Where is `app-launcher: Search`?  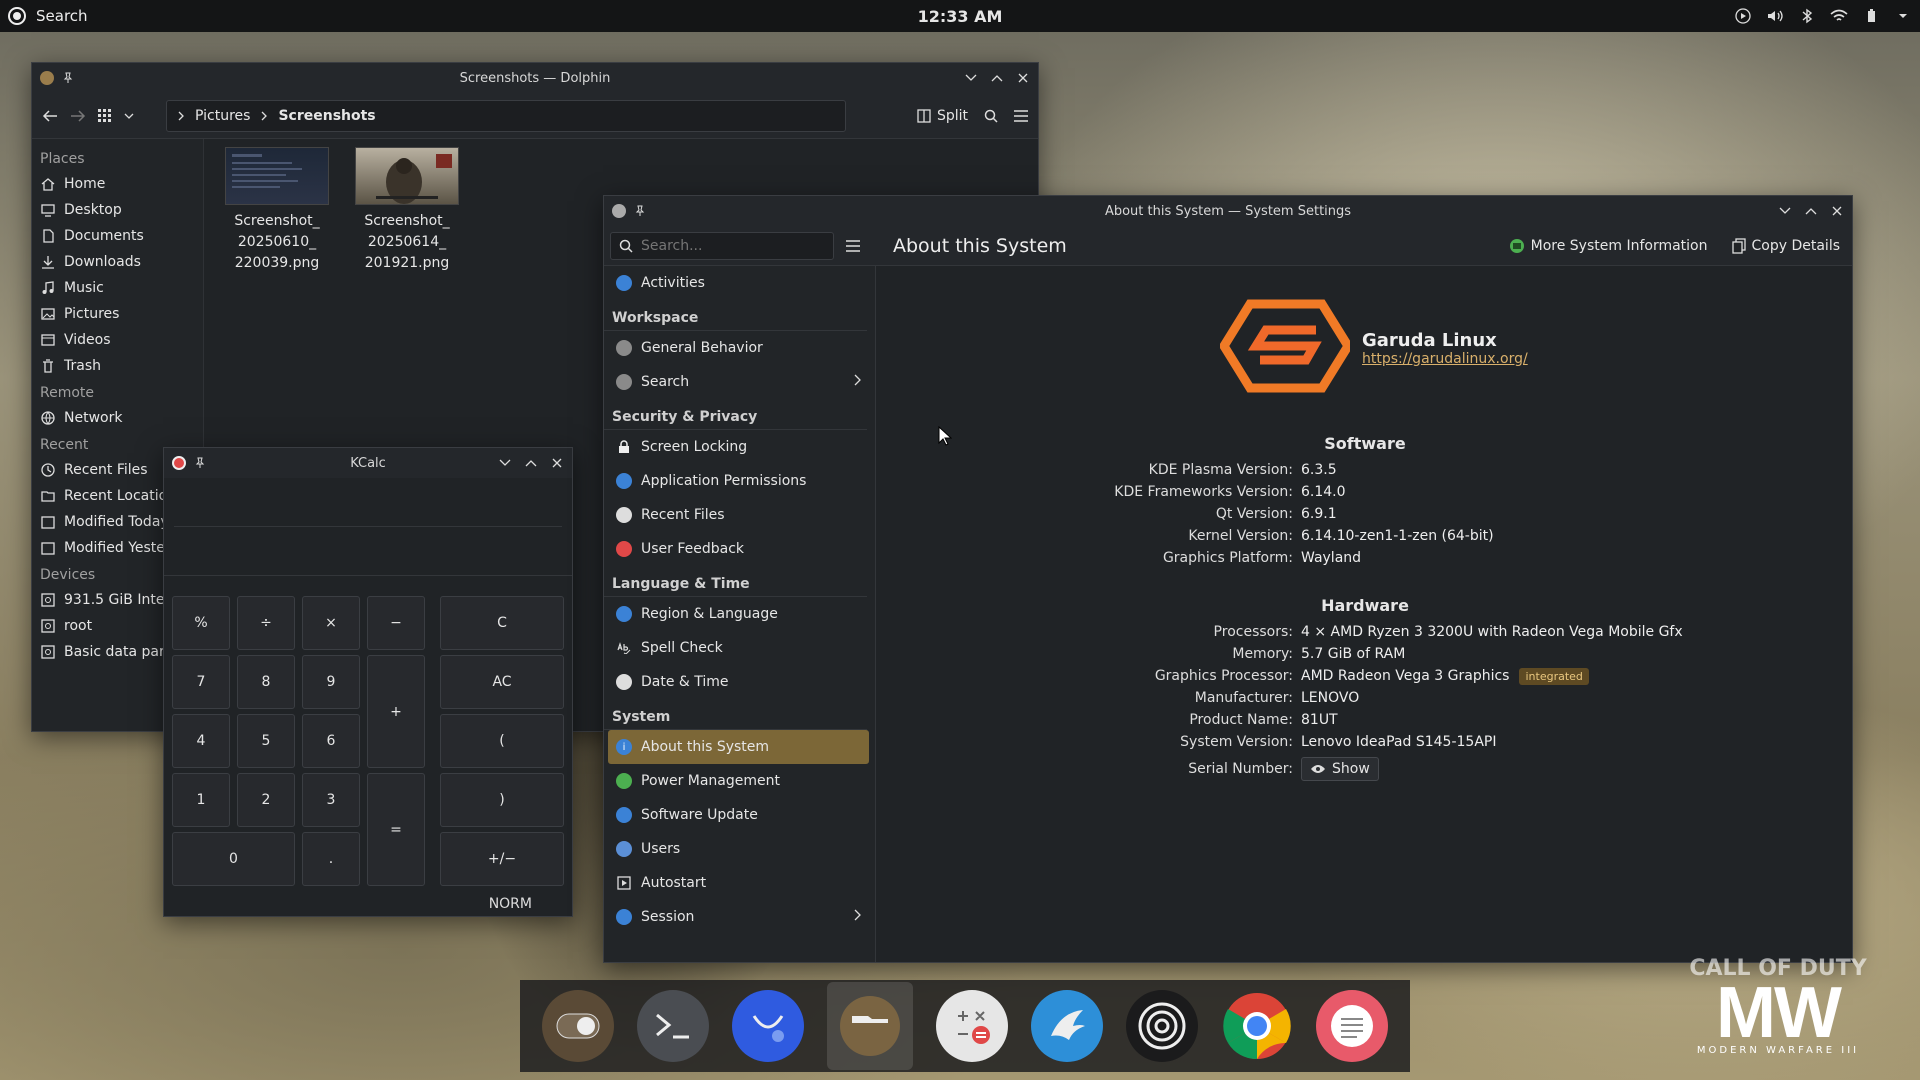
app-launcher: Search is located at coordinates (44, 16).